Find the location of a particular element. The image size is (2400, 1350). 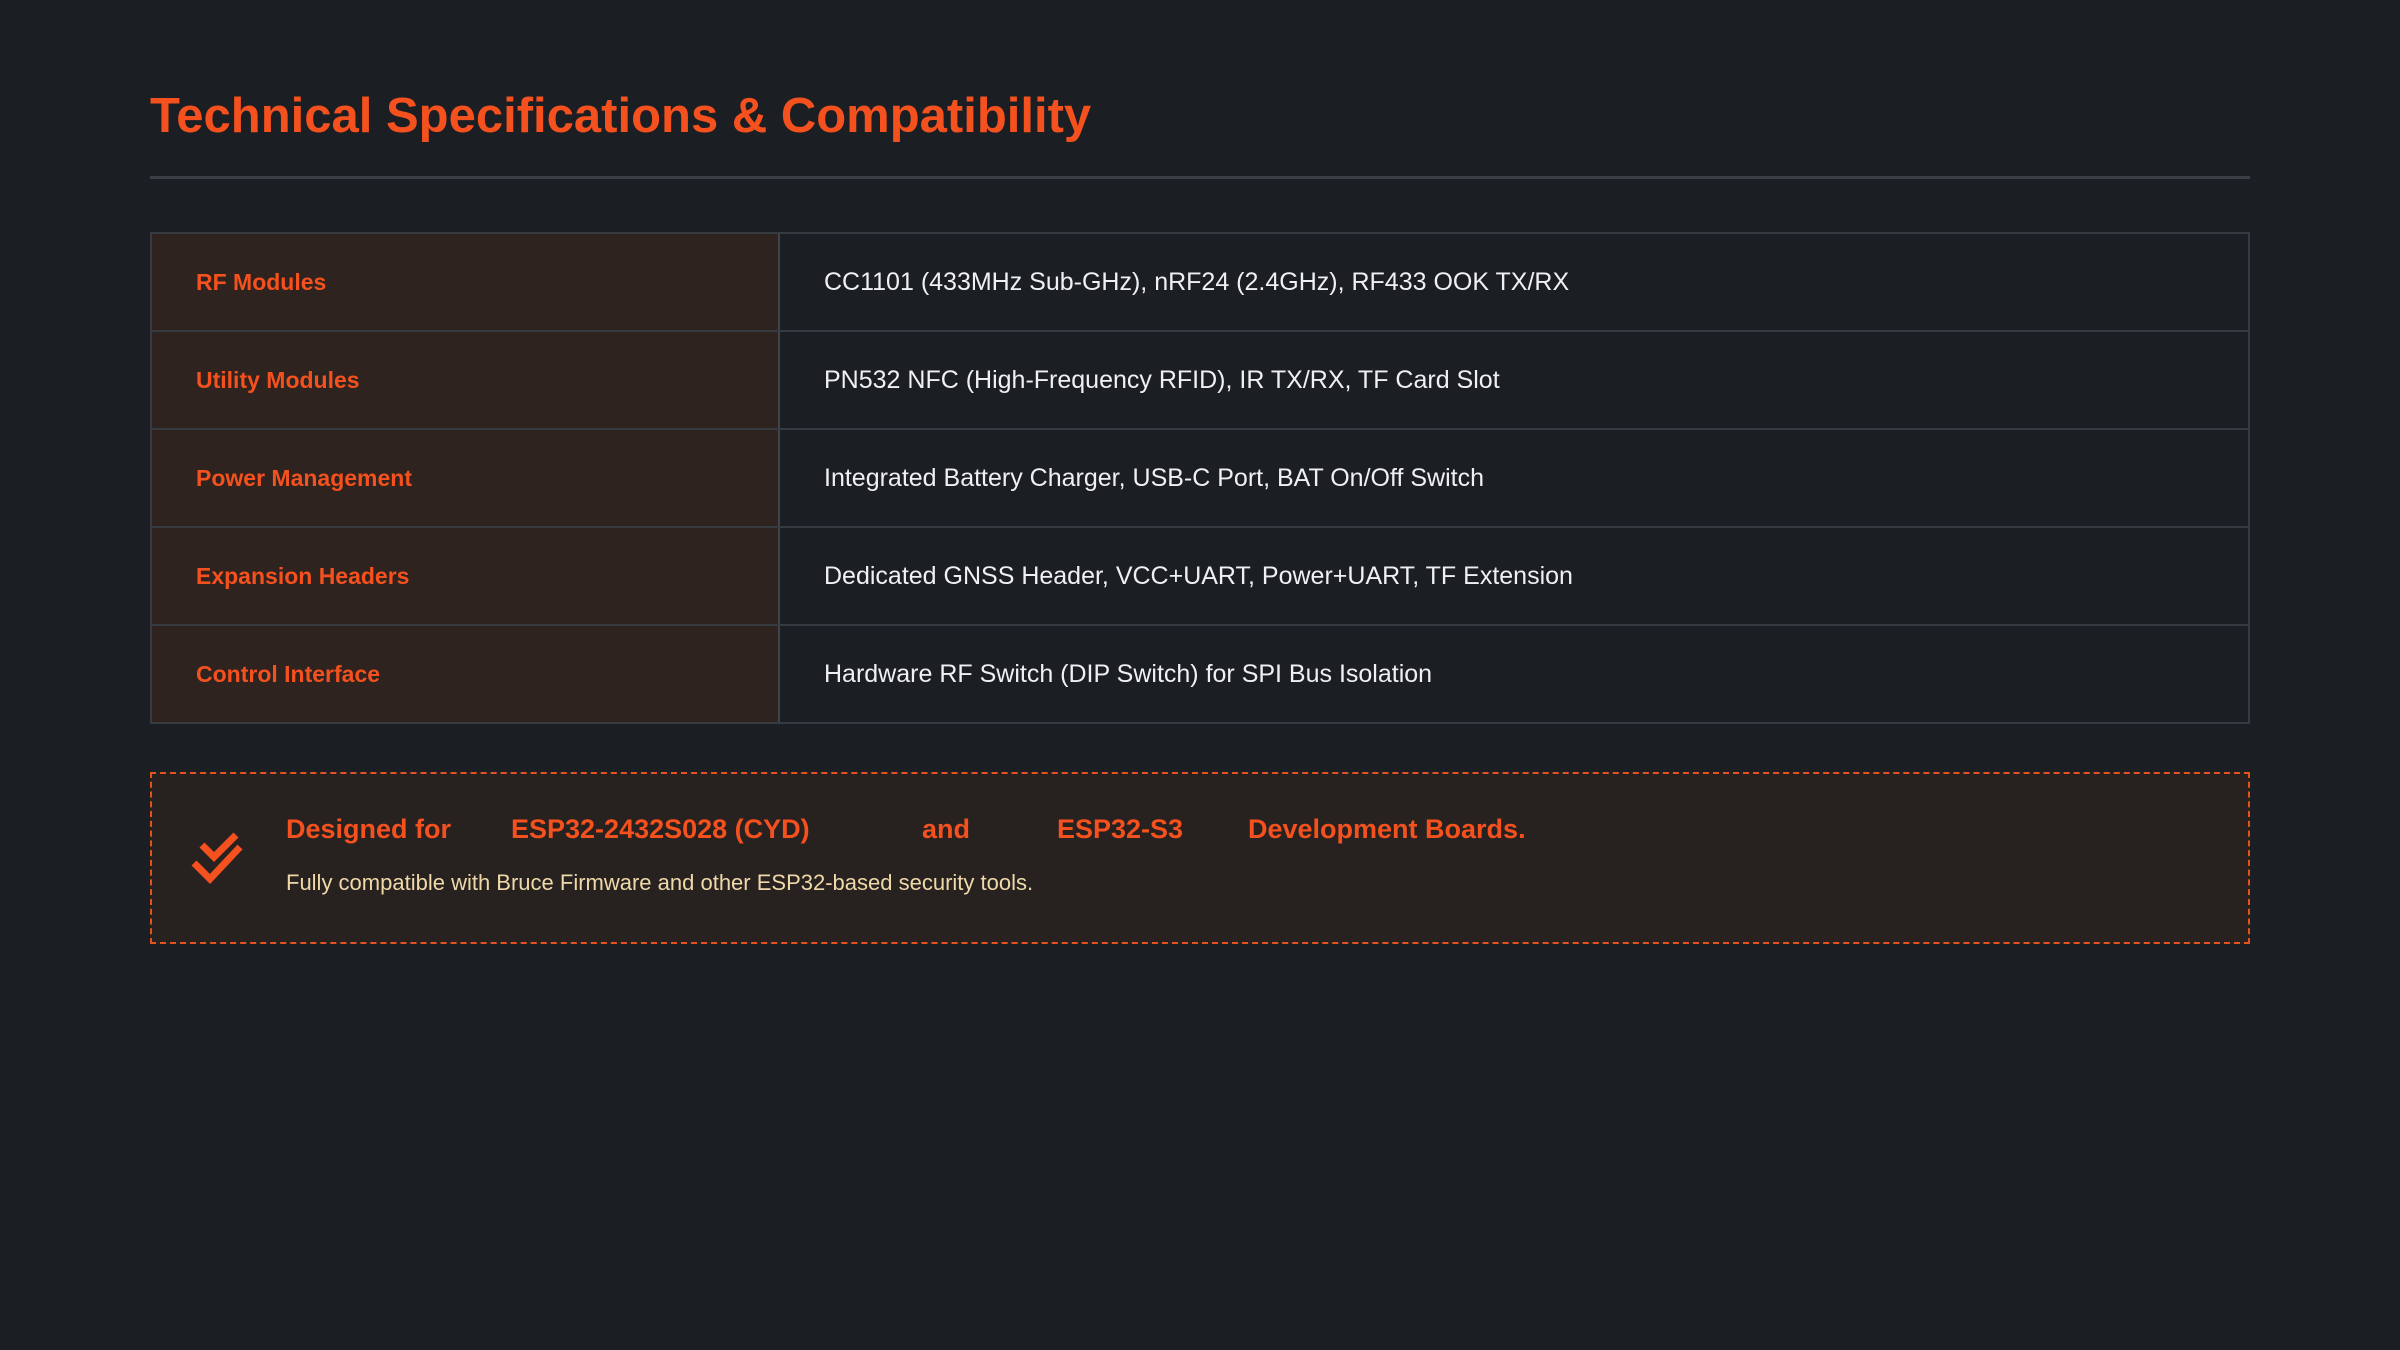

headline-suffix: Development Boards. is located at coordinates (1387, 829).